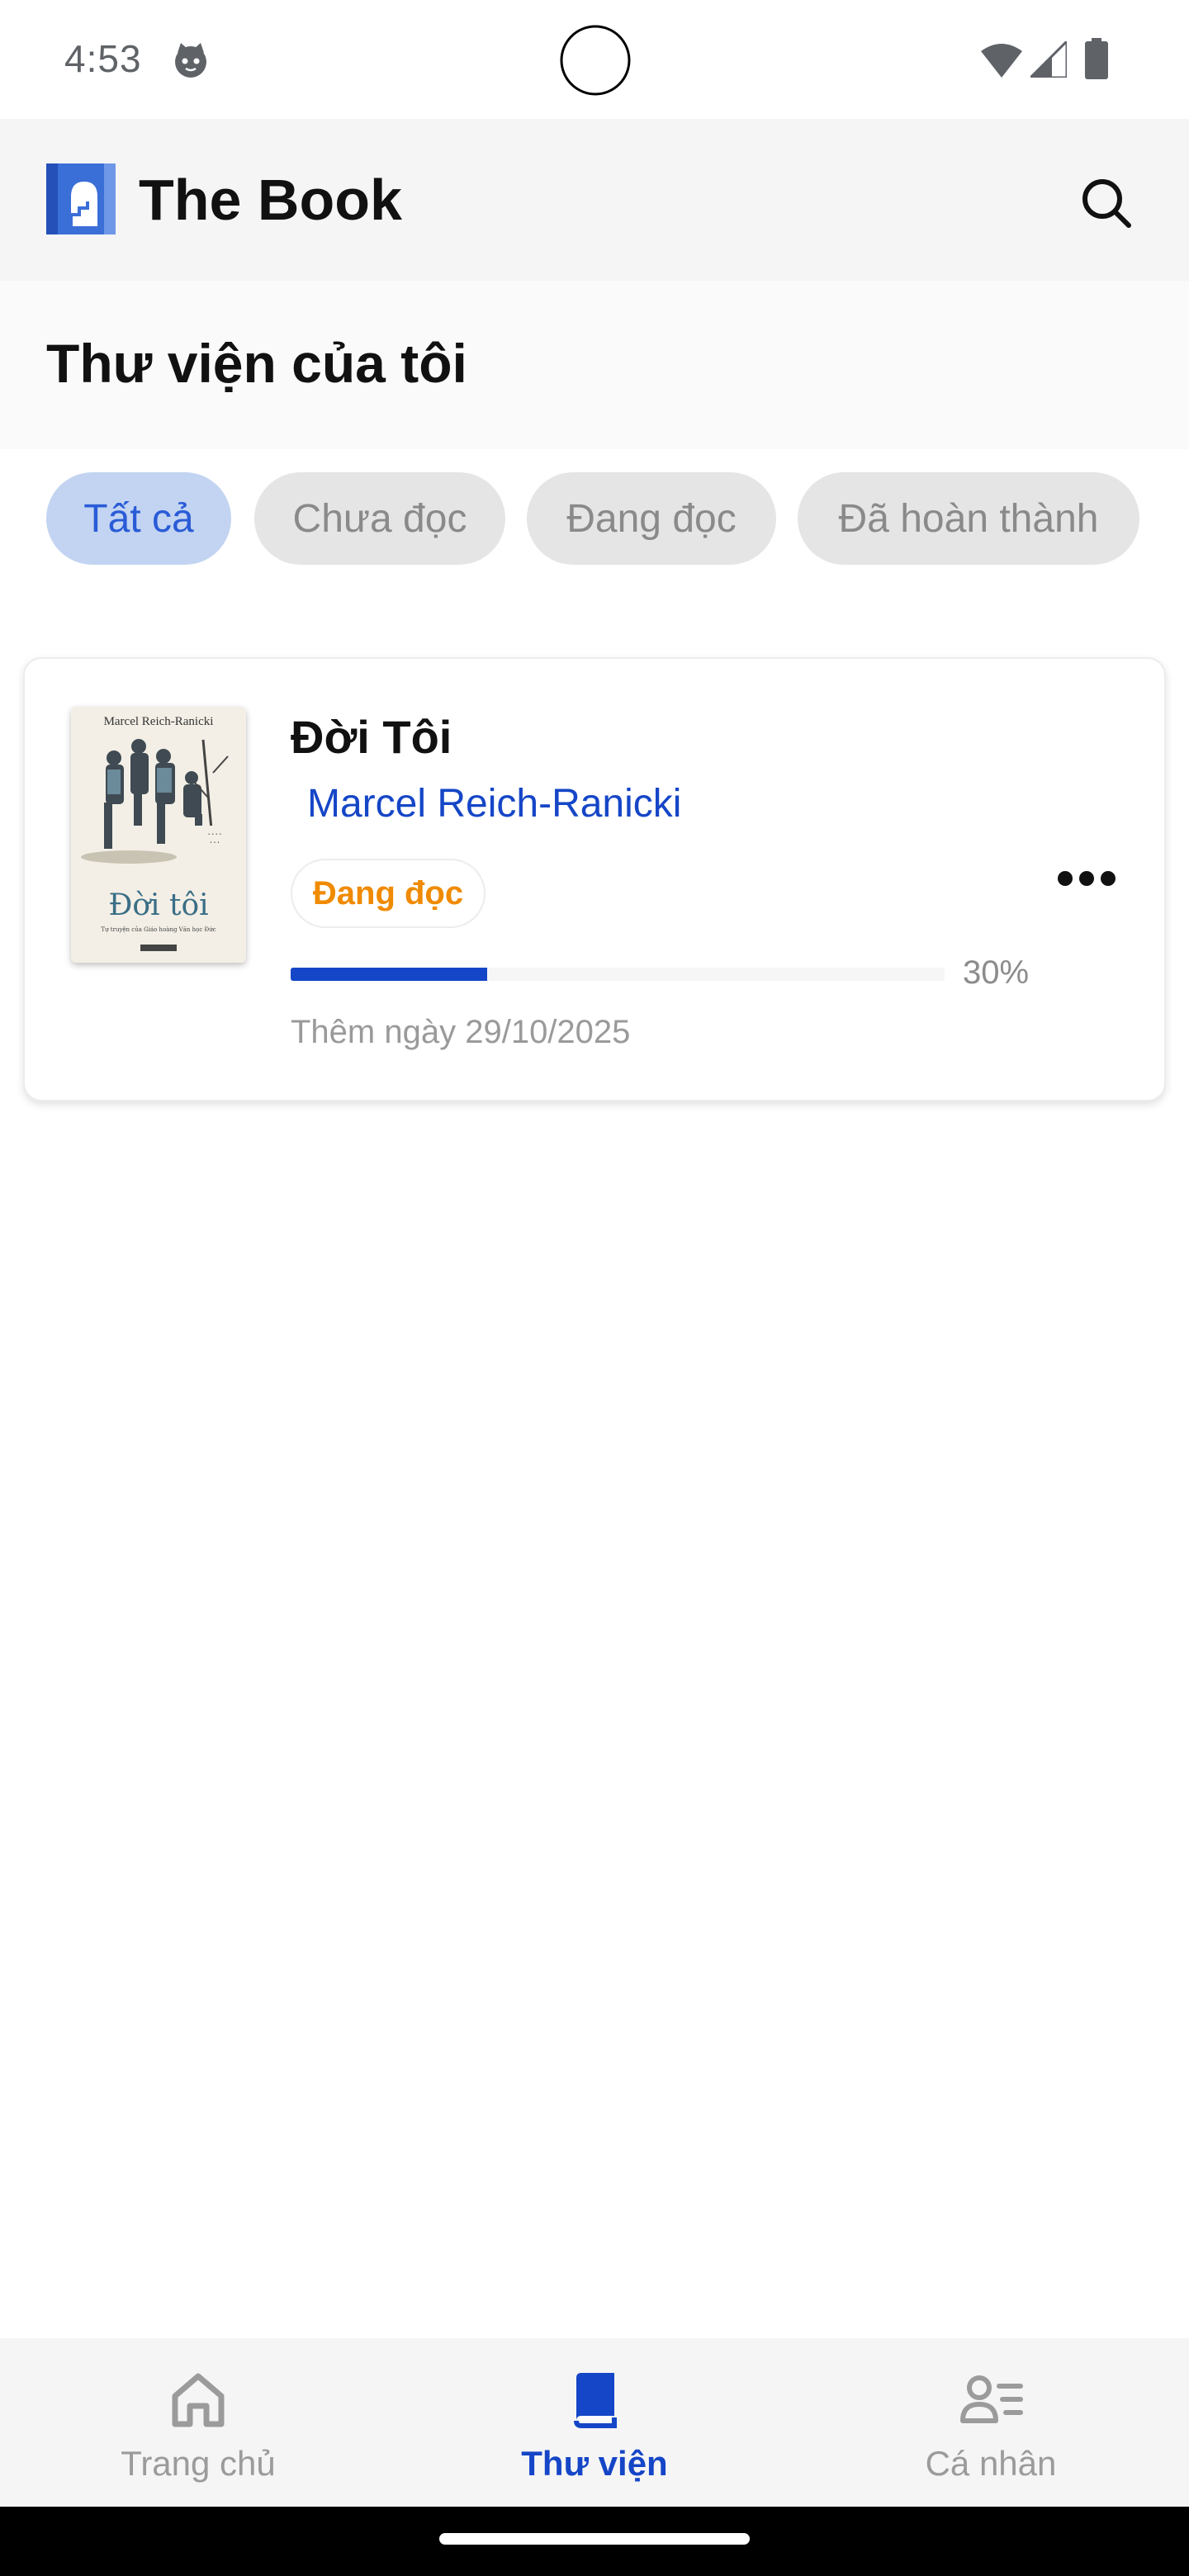 This screenshot has width=1189, height=2576. What do you see at coordinates (389, 974) in the screenshot?
I see `reading-progress-fill` at bounding box center [389, 974].